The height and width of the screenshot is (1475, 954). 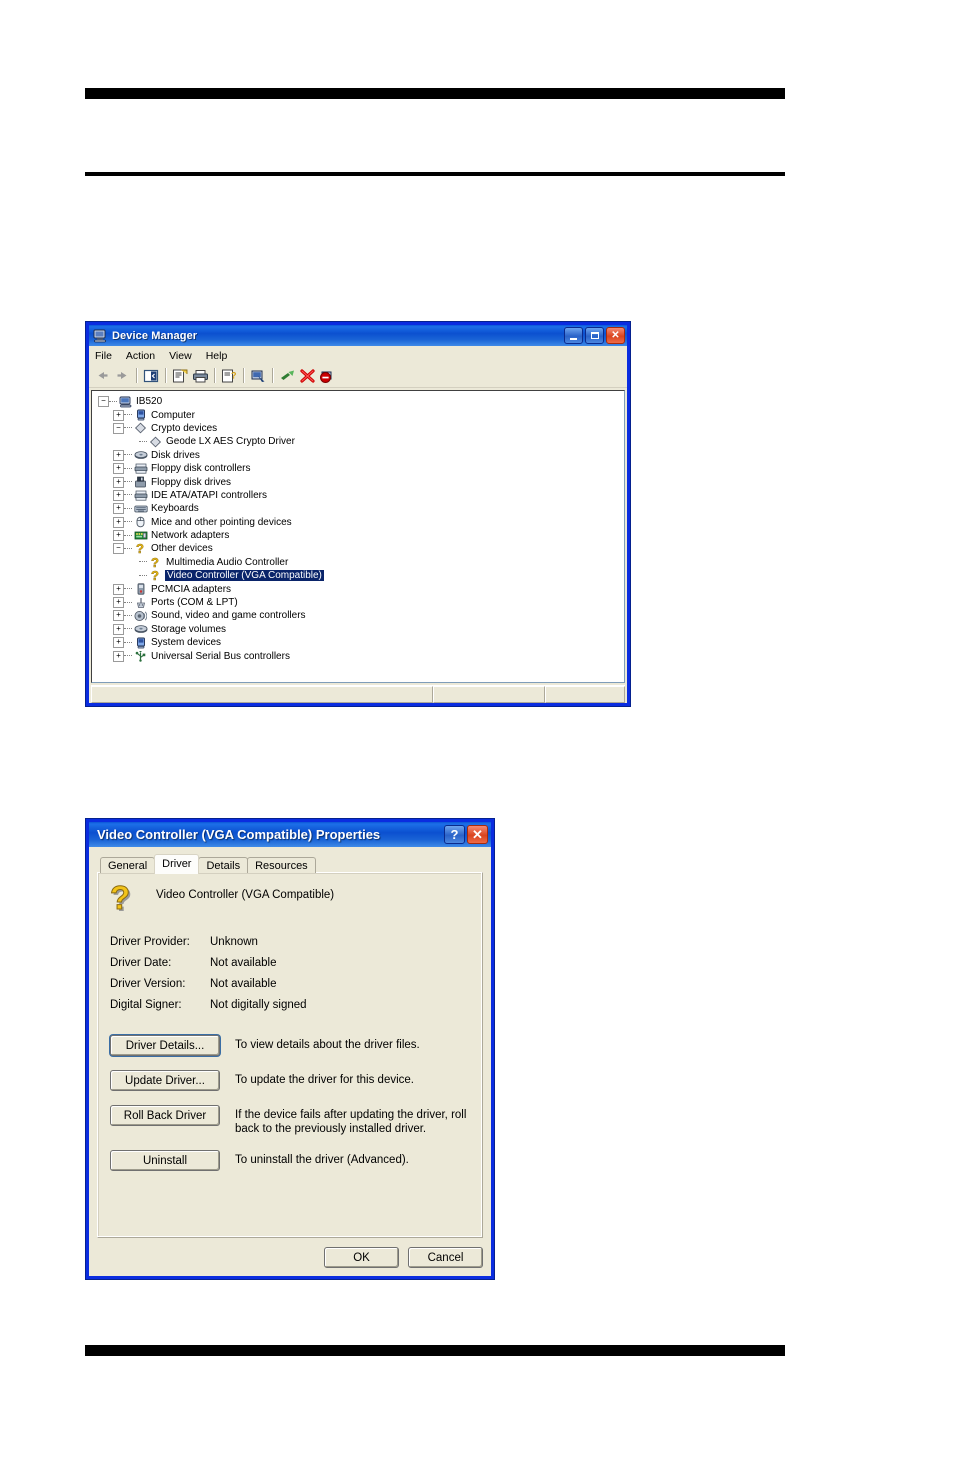 What do you see at coordinates (360, 548) in the screenshot?
I see `tree-item-other-devices: − ? Other devices` at bounding box center [360, 548].